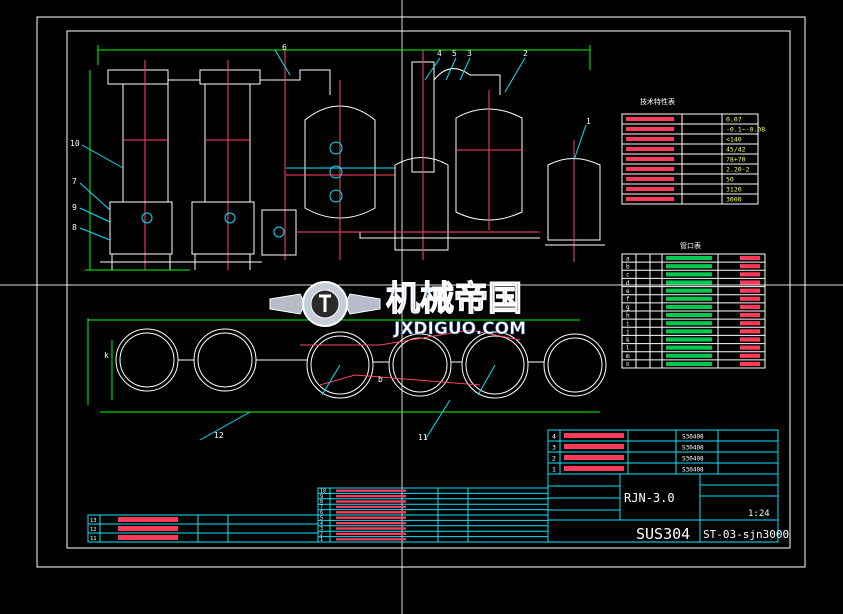  What do you see at coordinates (554, 437) in the screenshot?
I see `part-no: 4` at bounding box center [554, 437].